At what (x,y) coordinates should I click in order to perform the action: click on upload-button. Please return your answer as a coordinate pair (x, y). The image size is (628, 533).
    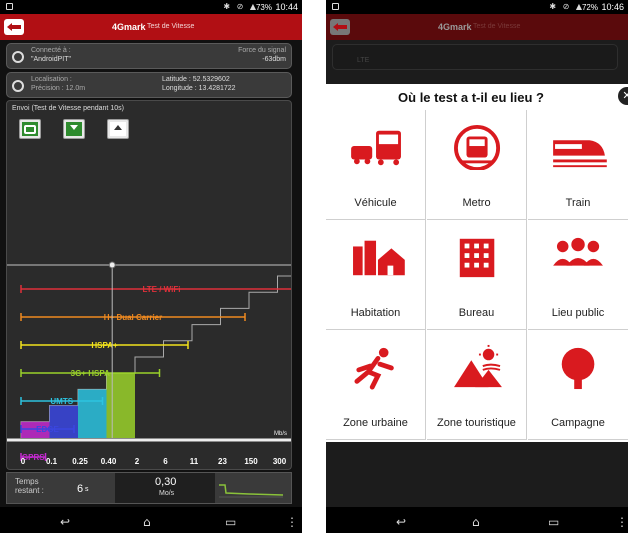
    Looking at the image, I should click on (118, 129).